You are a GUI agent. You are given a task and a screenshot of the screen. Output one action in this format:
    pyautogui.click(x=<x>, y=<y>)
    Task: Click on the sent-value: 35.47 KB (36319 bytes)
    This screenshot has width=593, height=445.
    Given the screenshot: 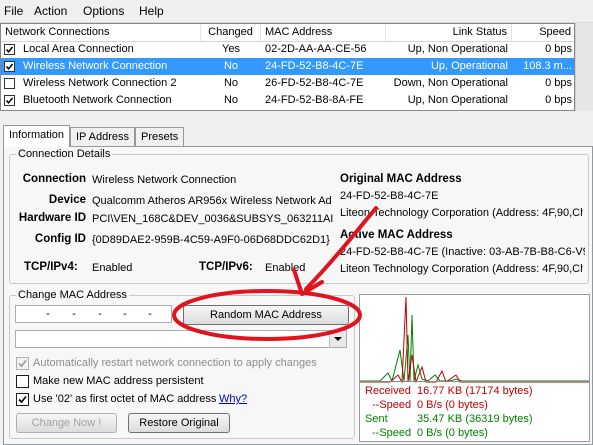 What is the action you would take?
    pyautogui.click(x=475, y=419)
    